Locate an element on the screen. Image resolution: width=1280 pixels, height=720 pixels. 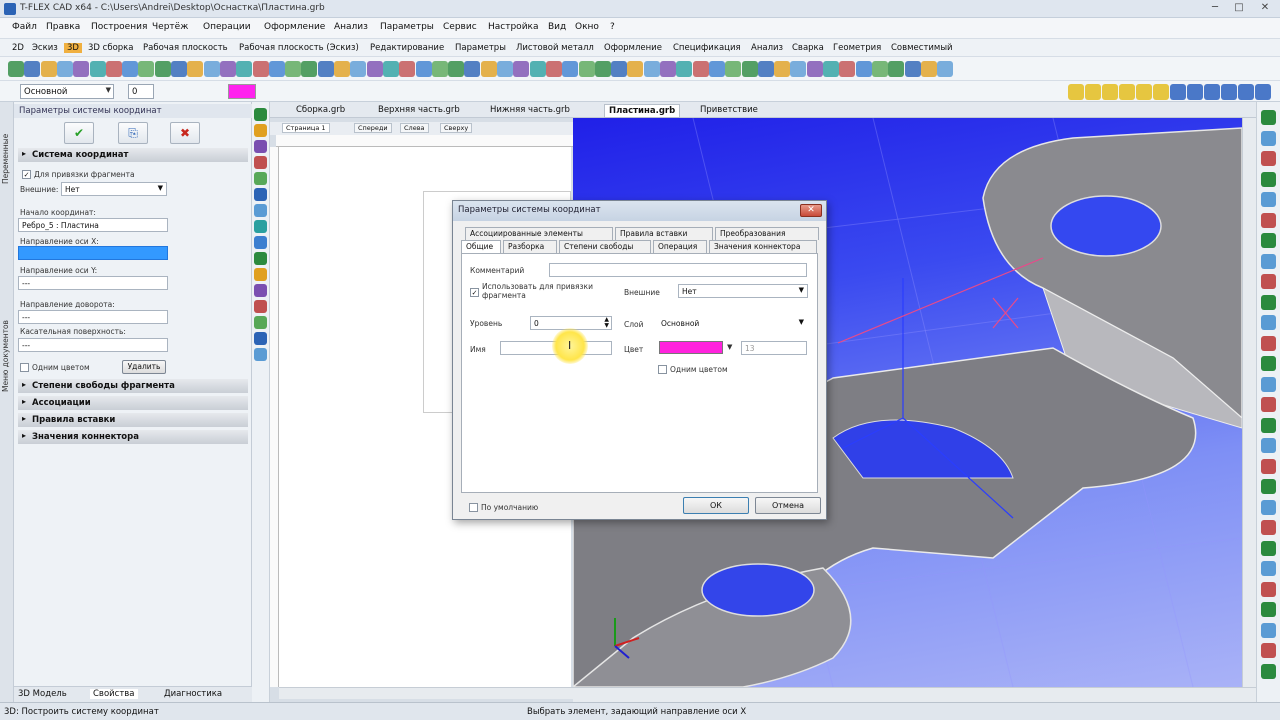
tab-transforms: Преобразования is located at coordinates (767, 233).